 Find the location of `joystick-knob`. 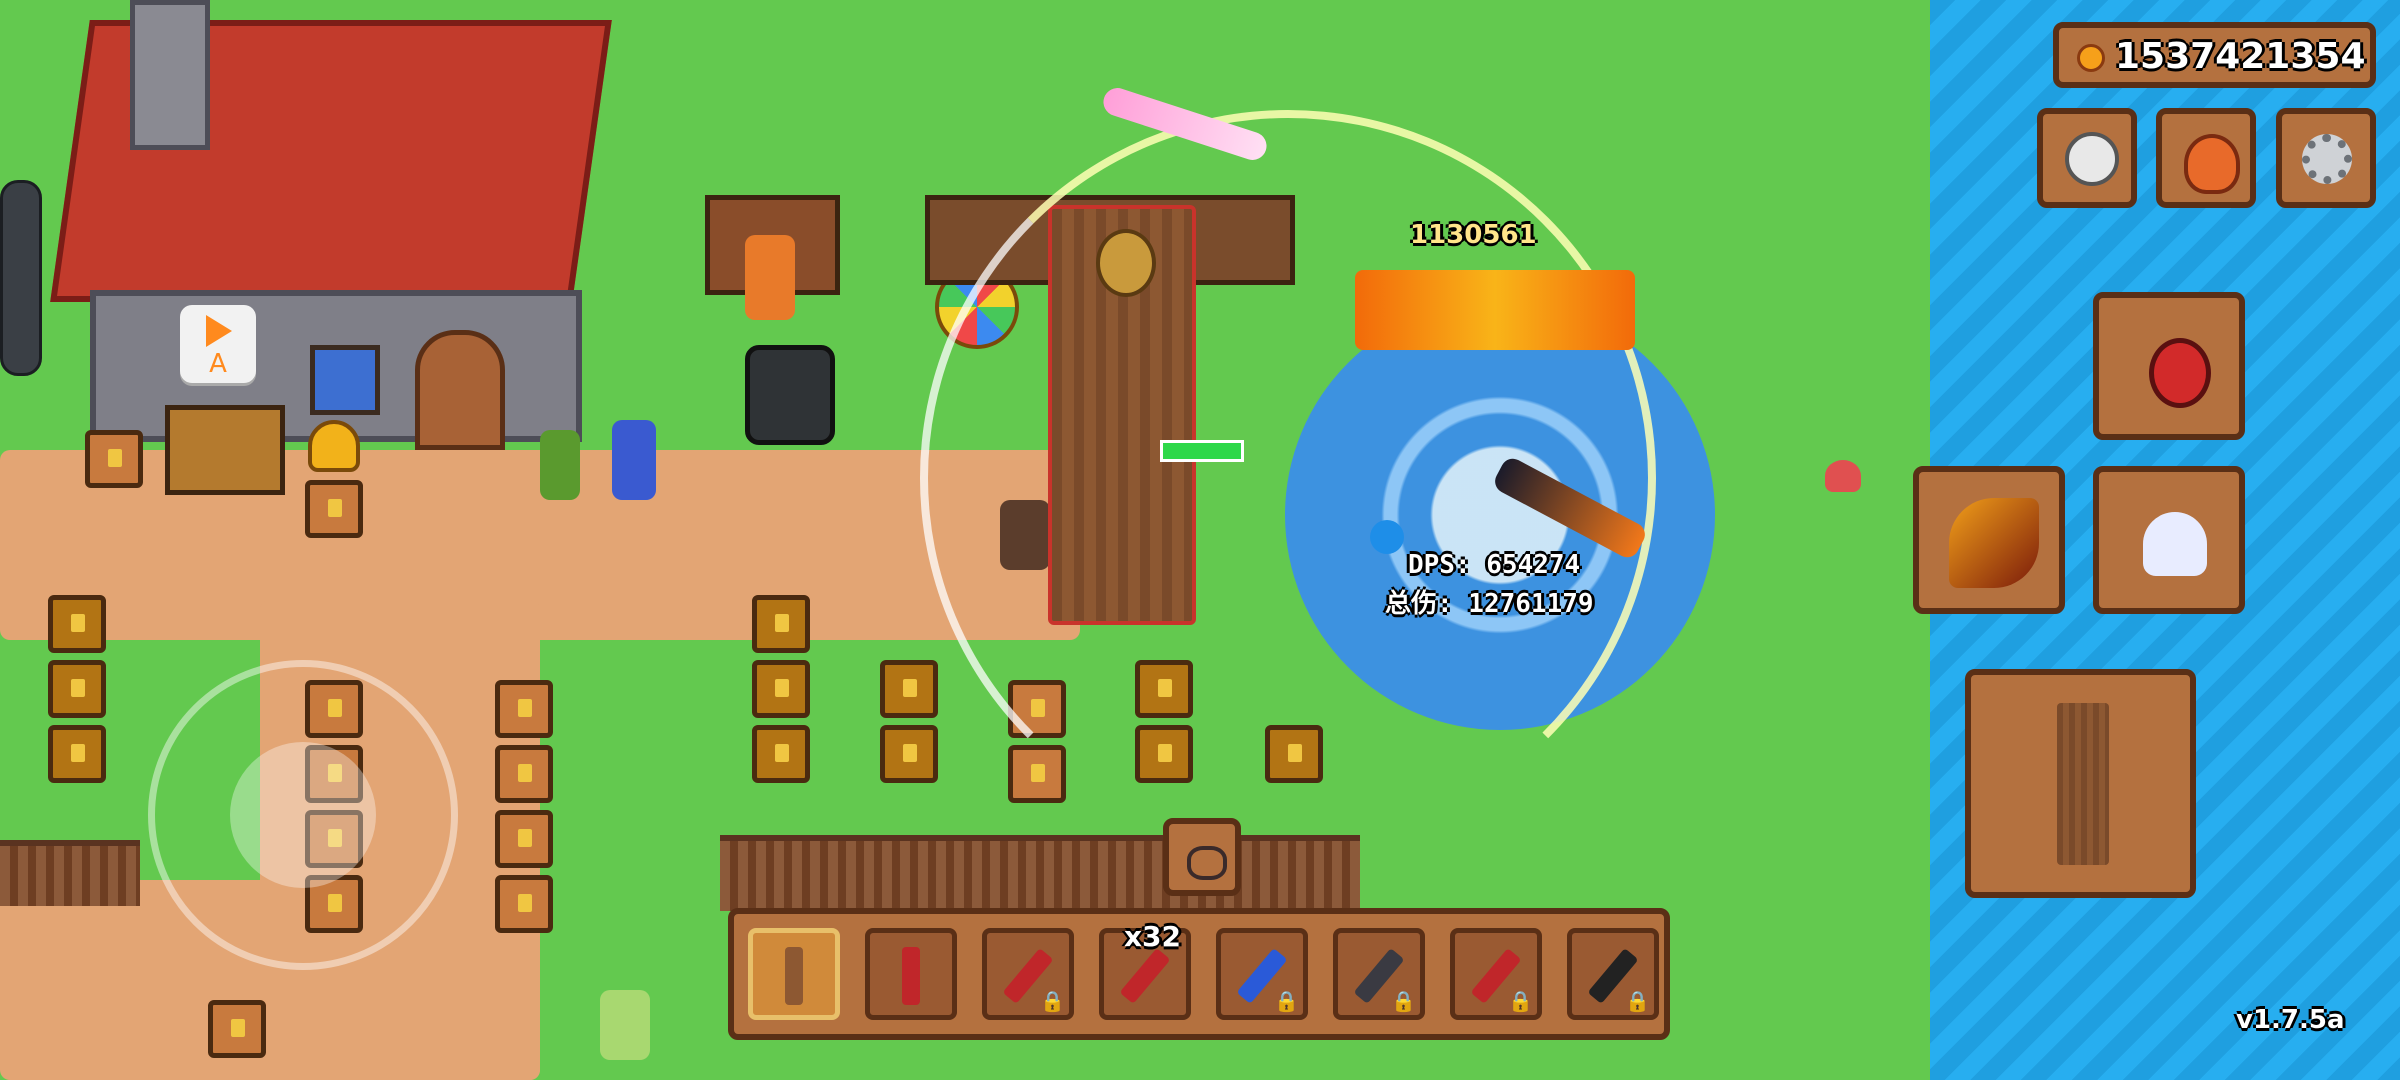

joystick-knob is located at coordinates (303, 815).